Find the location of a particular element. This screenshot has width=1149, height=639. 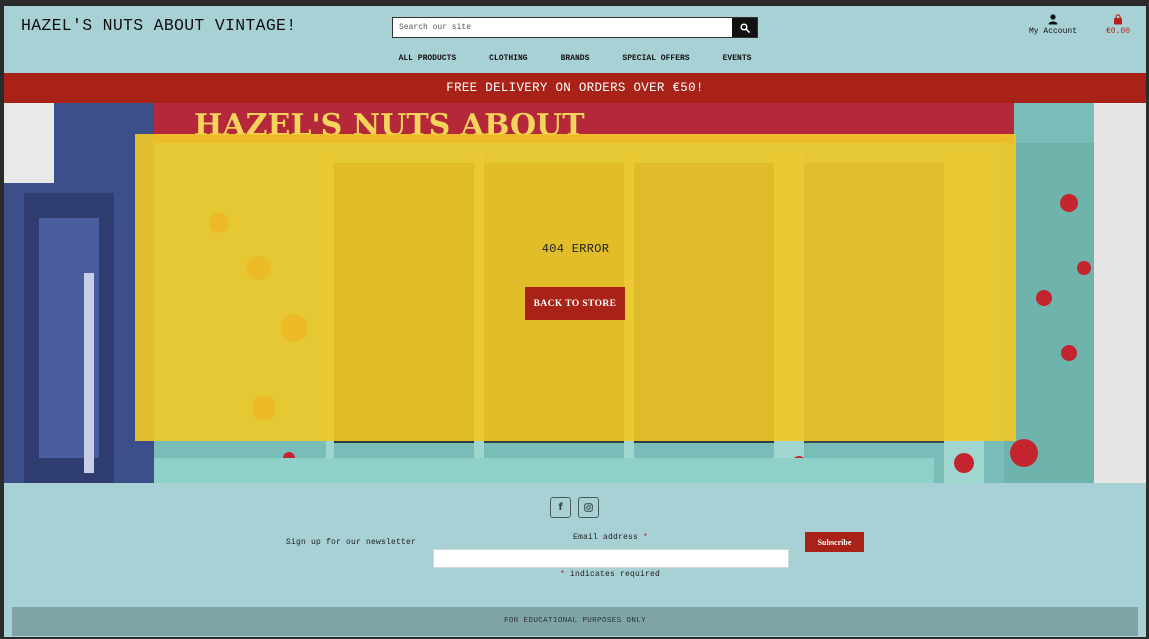

delivery-banner: FREE DELIVERY ON ORDERS OVER €50! is located at coordinates (575, 88).